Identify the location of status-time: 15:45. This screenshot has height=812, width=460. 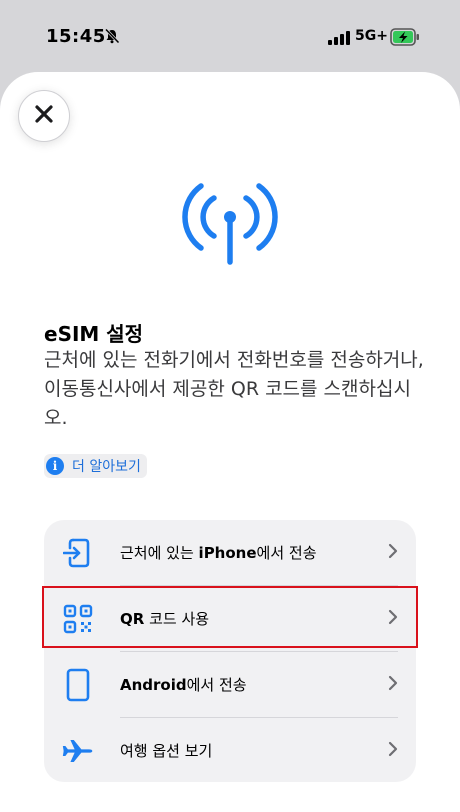
(76, 36).